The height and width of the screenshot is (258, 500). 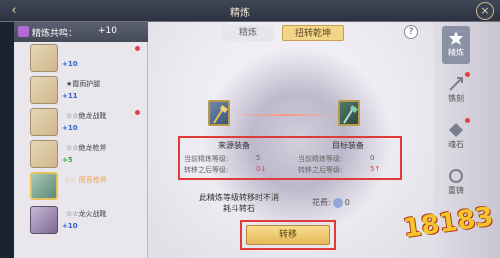 I want to click on nav-label: 魂石, so click(x=456, y=144).